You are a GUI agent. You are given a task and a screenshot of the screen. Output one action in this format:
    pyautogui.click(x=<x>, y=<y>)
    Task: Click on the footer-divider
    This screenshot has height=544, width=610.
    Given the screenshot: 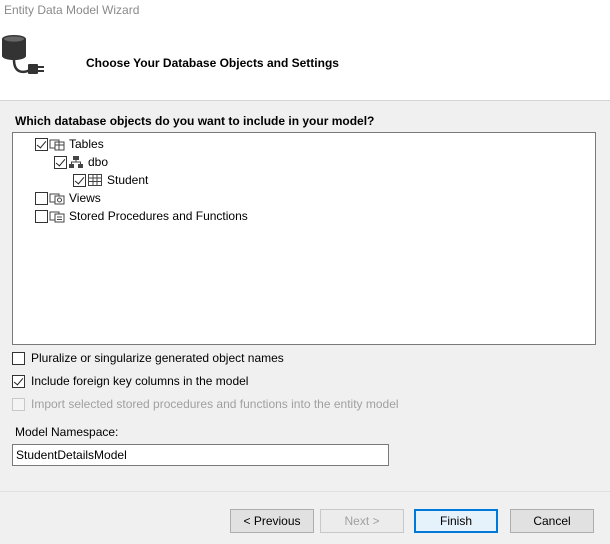 What is the action you would take?
    pyautogui.click(x=305, y=491)
    